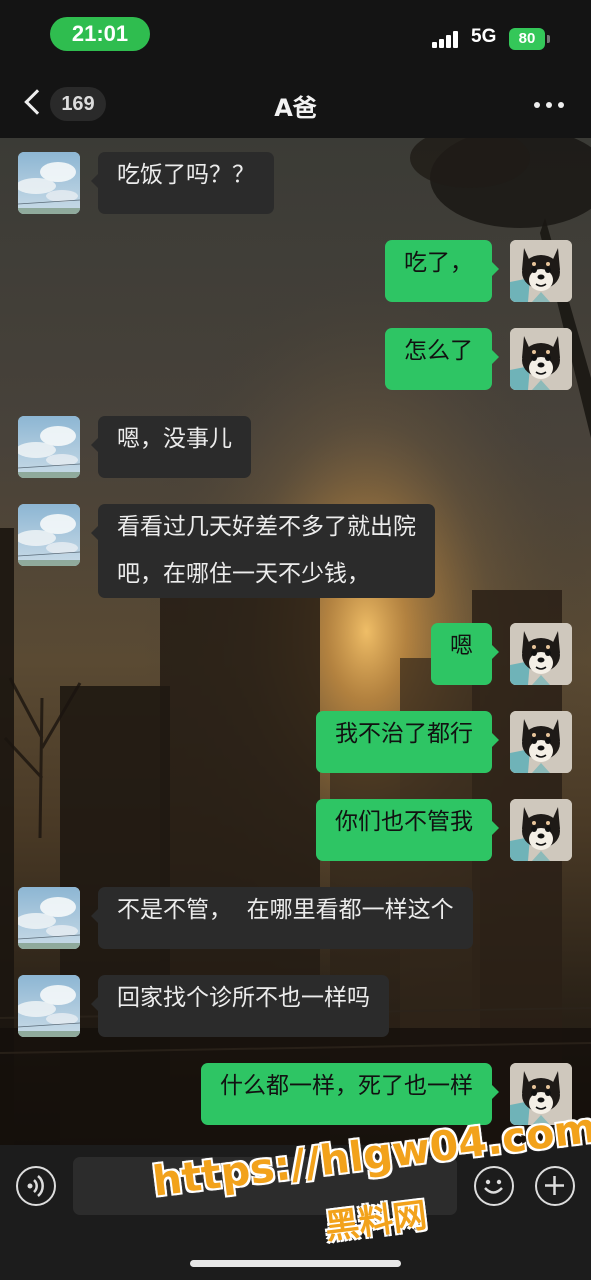 This screenshot has height=1280, width=591. I want to click on message-row: 看看过几天好差不多了就出院 吧，在哪住一天不少钱，, so click(295, 551).